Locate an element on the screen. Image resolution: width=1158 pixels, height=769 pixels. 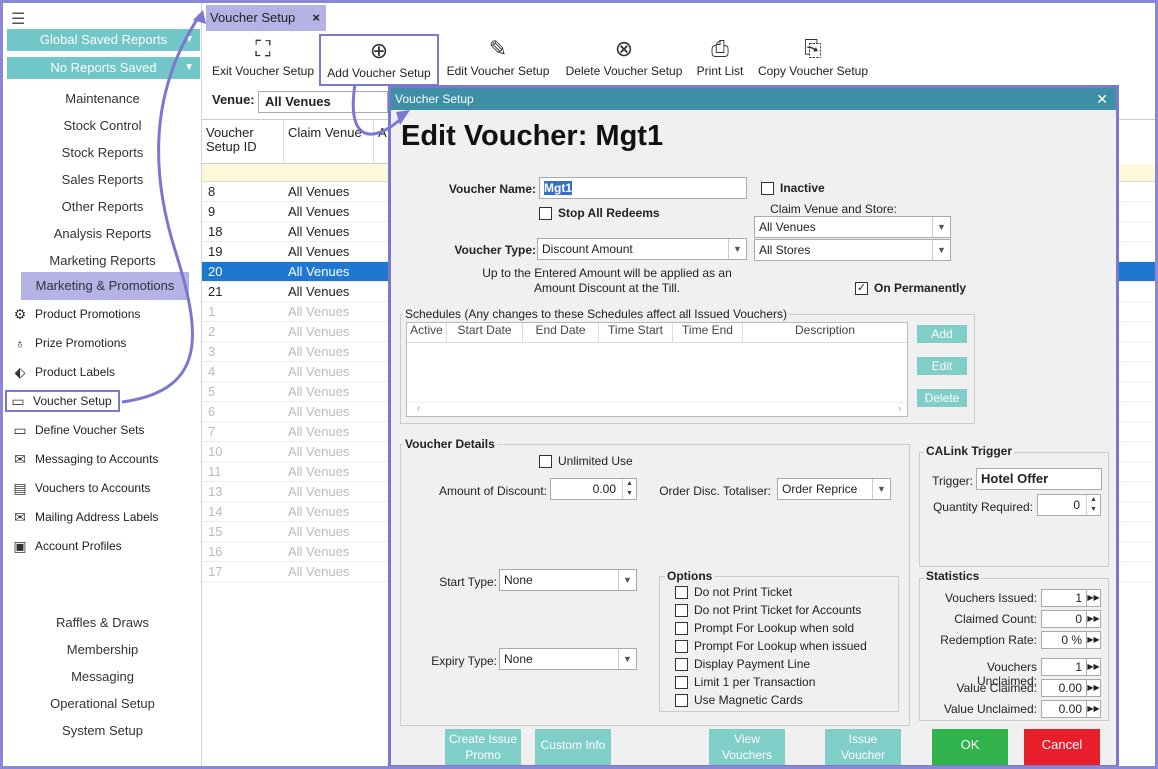
sub-prize-promotions: ♁ Prize Promotions is located at coordinates (68, 343).